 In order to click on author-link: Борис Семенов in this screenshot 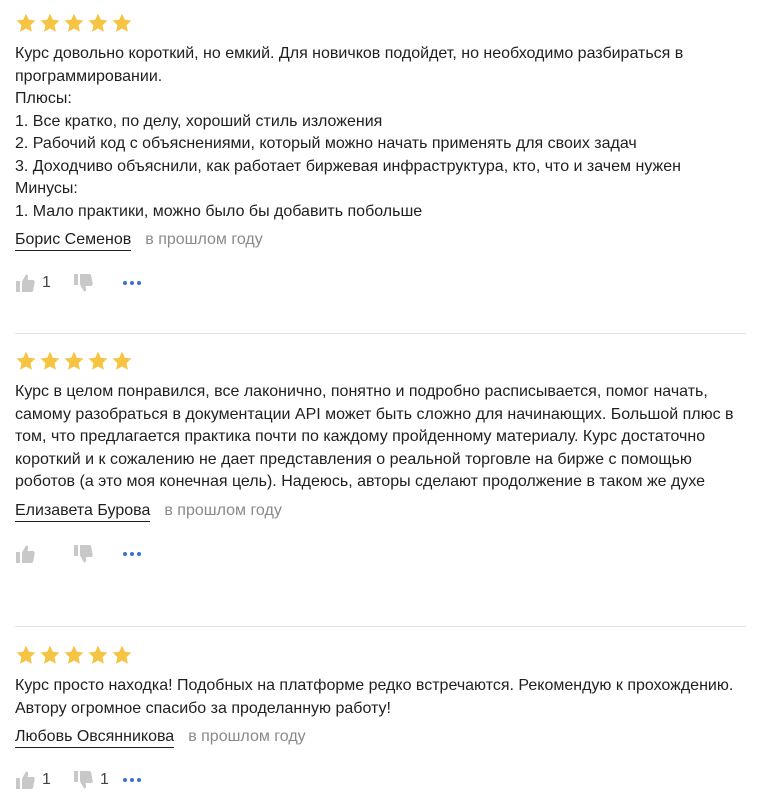, I will do `click(73, 241)`.